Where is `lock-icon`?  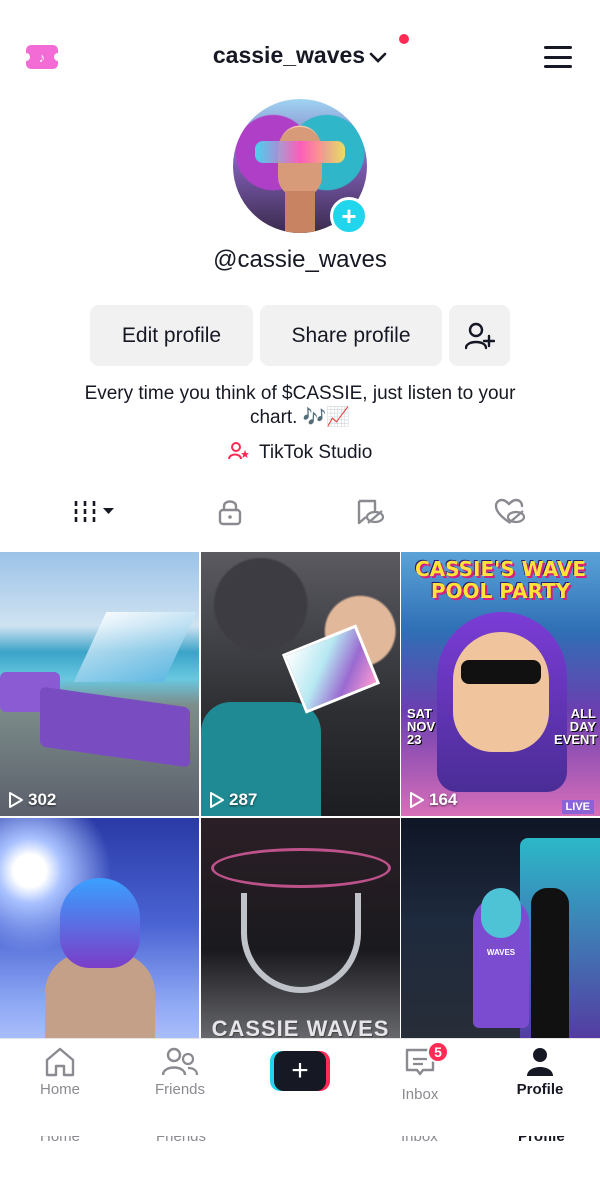
lock-icon is located at coordinates (230, 513).